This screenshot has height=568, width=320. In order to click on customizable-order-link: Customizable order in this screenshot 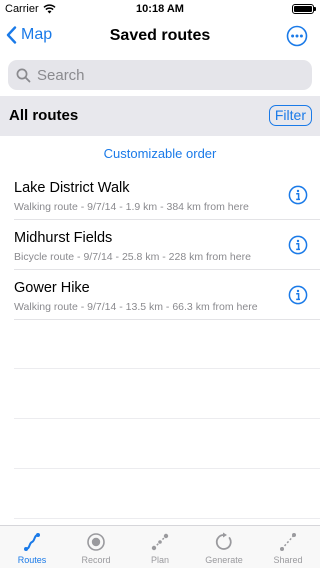, I will do `click(160, 153)`.